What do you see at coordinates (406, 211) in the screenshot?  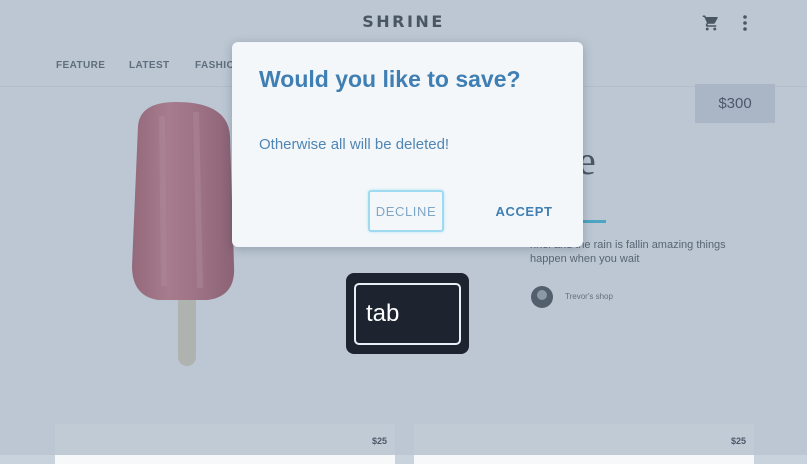 I see `decline-button: DECLINE` at bounding box center [406, 211].